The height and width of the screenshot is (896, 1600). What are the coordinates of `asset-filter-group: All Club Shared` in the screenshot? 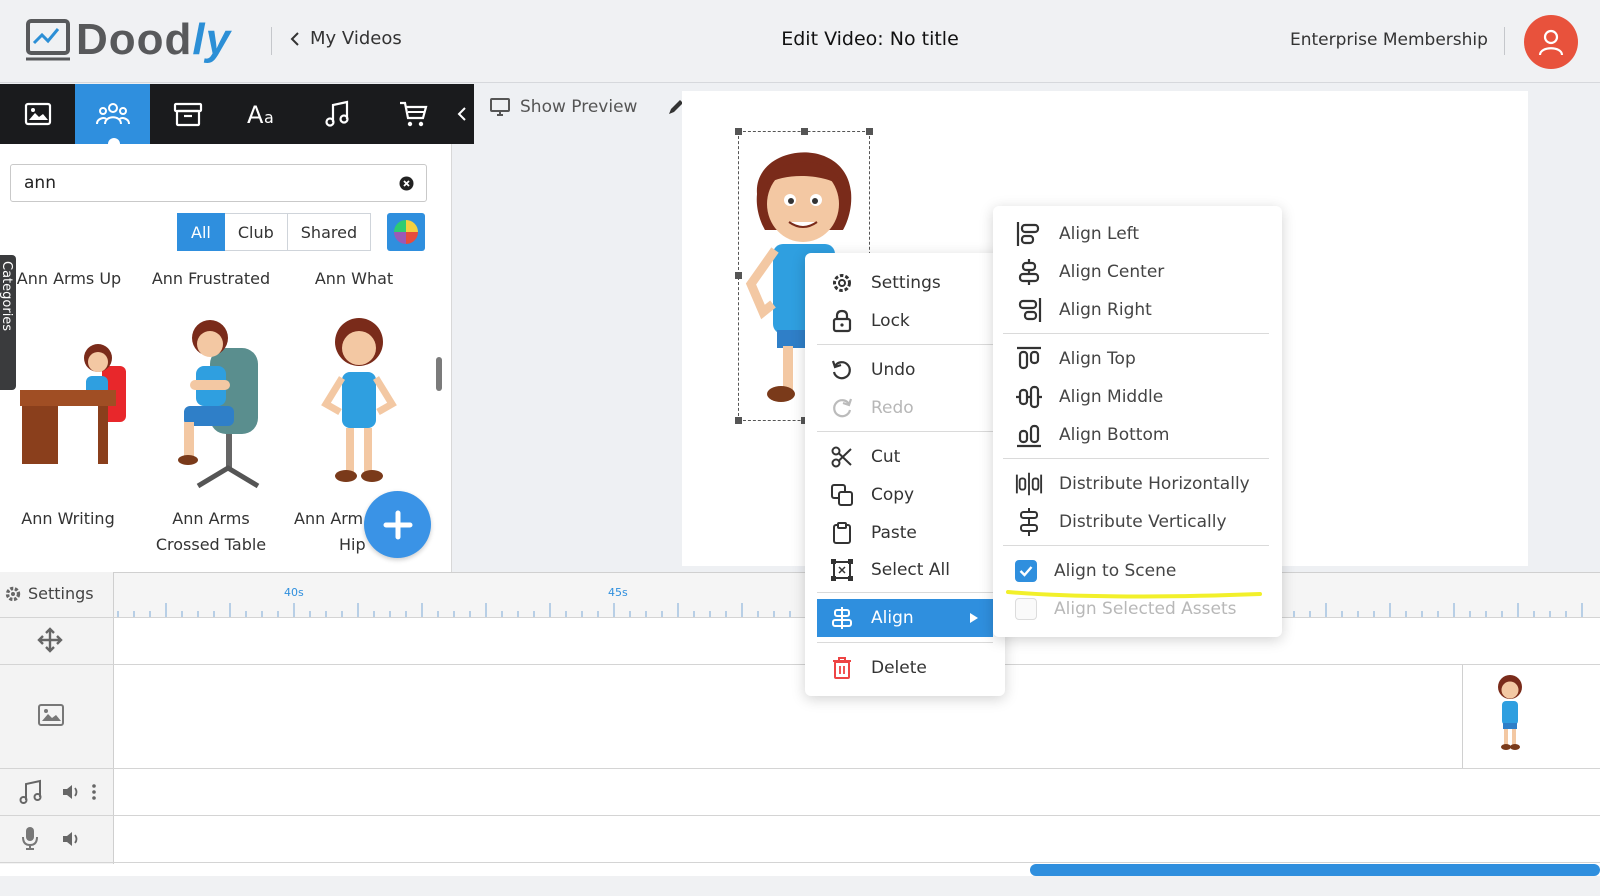 It's located at (274, 232).